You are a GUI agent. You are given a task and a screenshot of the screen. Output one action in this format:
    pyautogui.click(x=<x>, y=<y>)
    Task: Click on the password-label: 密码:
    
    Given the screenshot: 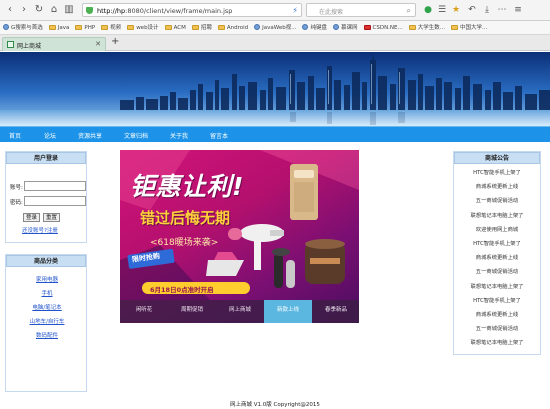 What is the action you would take?
    pyautogui.click(x=16, y=203)
    